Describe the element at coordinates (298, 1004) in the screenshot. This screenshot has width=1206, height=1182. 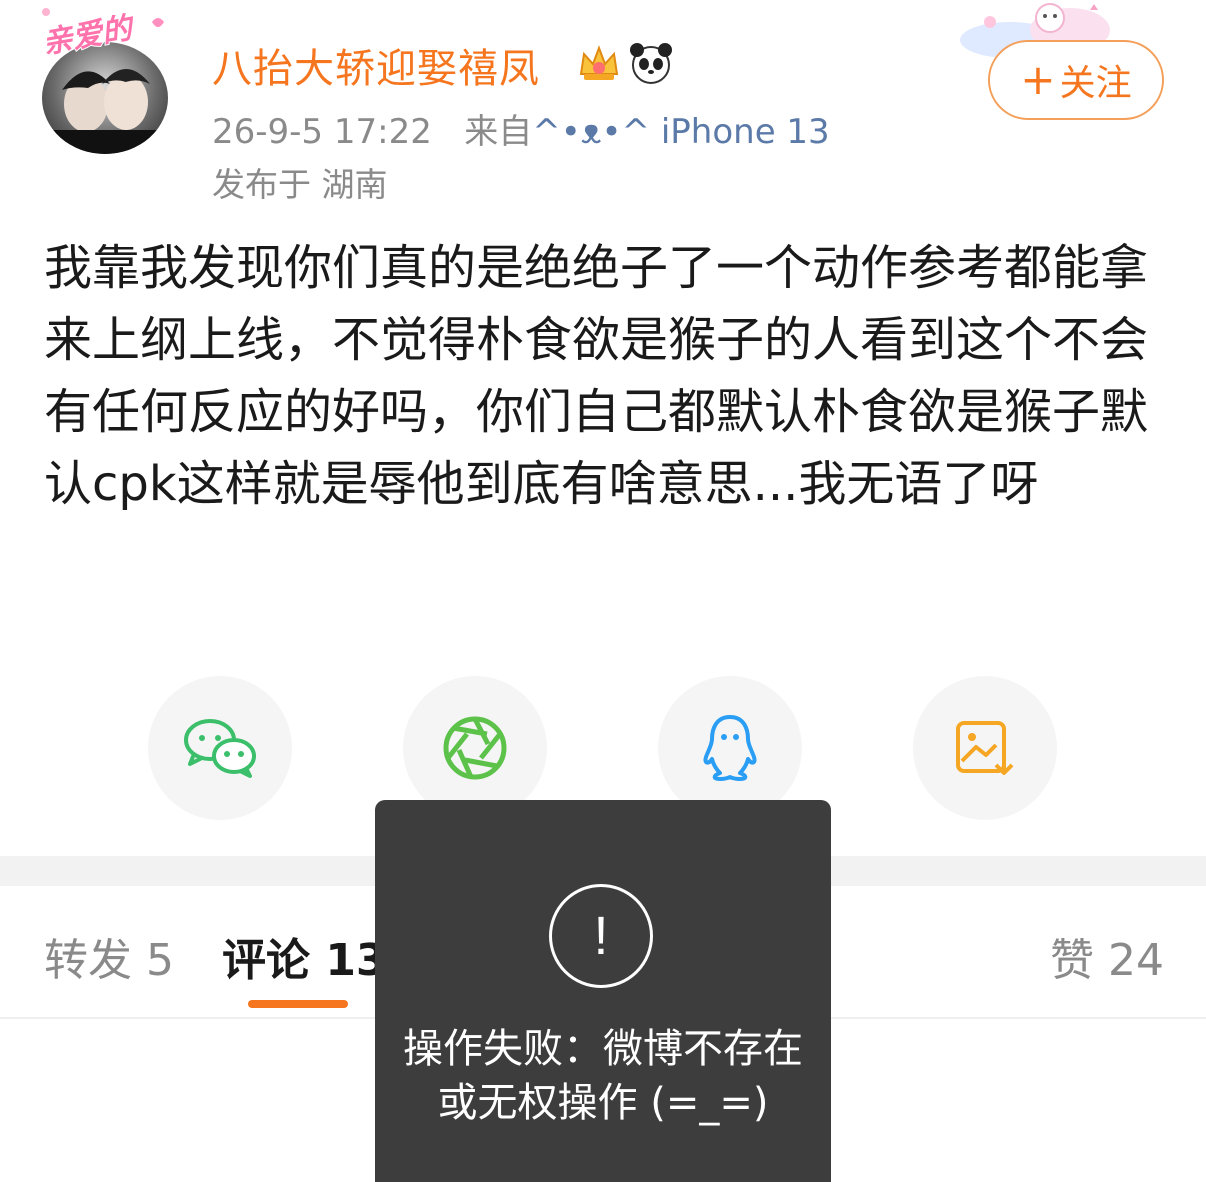
I see `active-tab-indicator` at that location.